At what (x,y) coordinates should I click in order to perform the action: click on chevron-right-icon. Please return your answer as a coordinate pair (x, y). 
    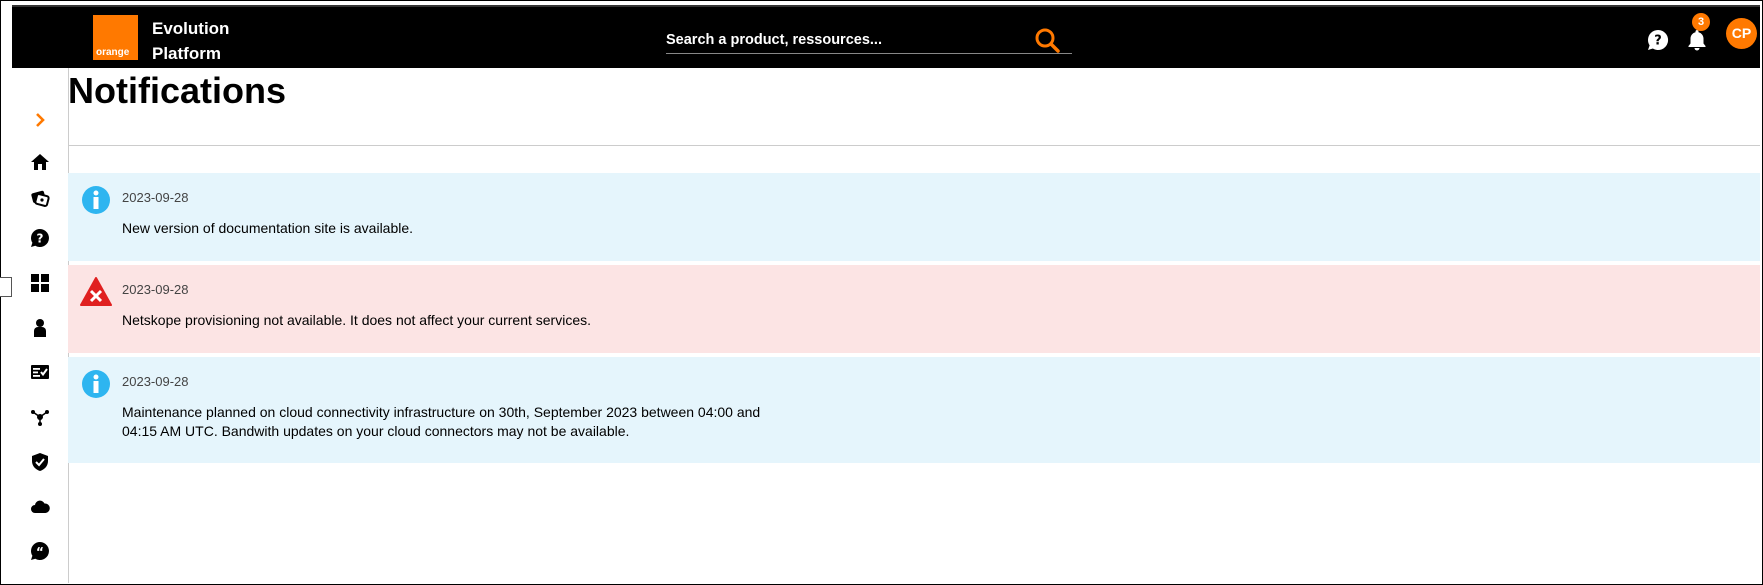
    Looking at the image, I should click on (40, 120).